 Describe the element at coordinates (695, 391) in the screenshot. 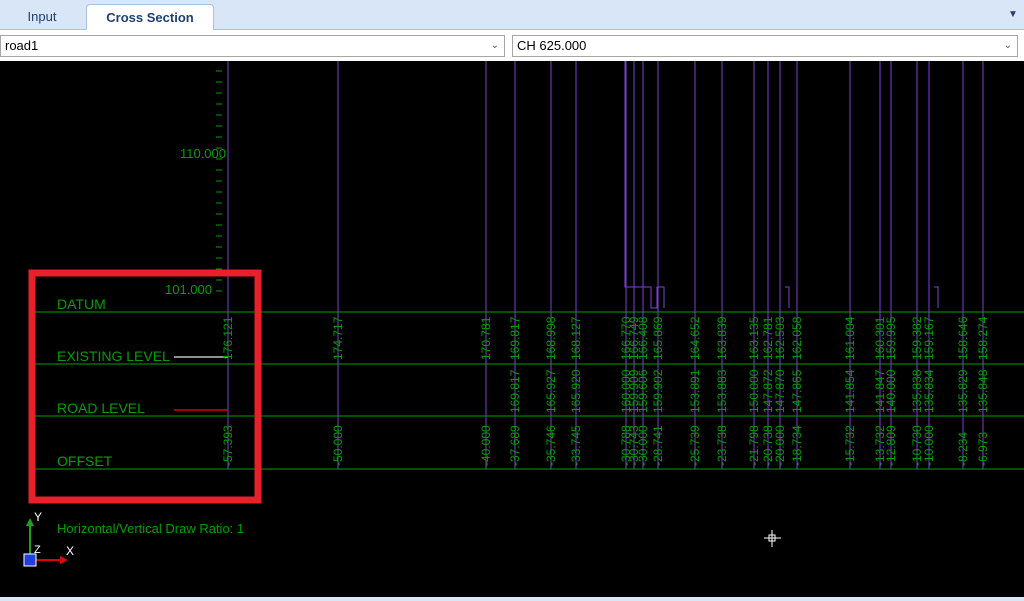

I see `road-level-value: 153.891` at that location.